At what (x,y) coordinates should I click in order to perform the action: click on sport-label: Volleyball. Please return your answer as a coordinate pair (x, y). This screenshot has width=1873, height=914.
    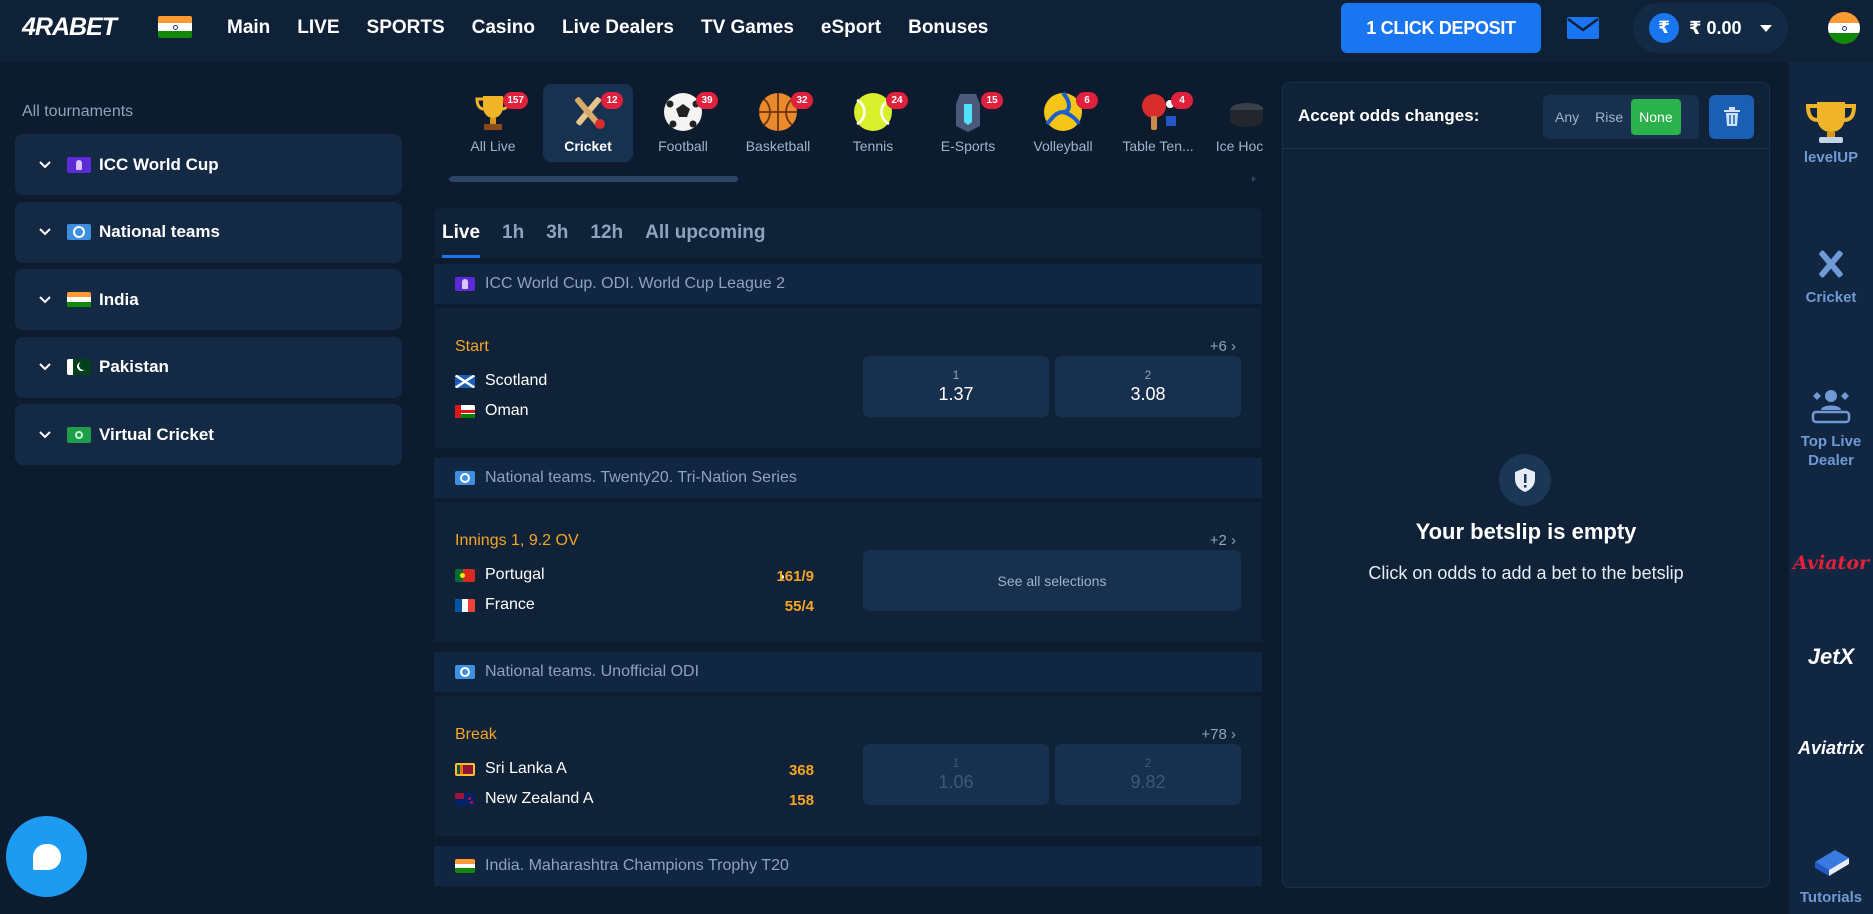
    Looking at the image, I should click on (1063, 146).